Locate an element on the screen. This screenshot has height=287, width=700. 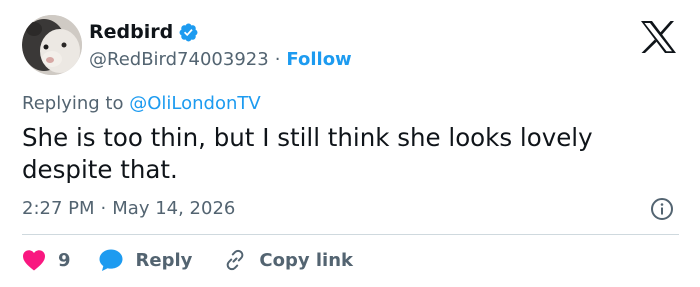
like-button: 9 is located at coordinates (46, 260).